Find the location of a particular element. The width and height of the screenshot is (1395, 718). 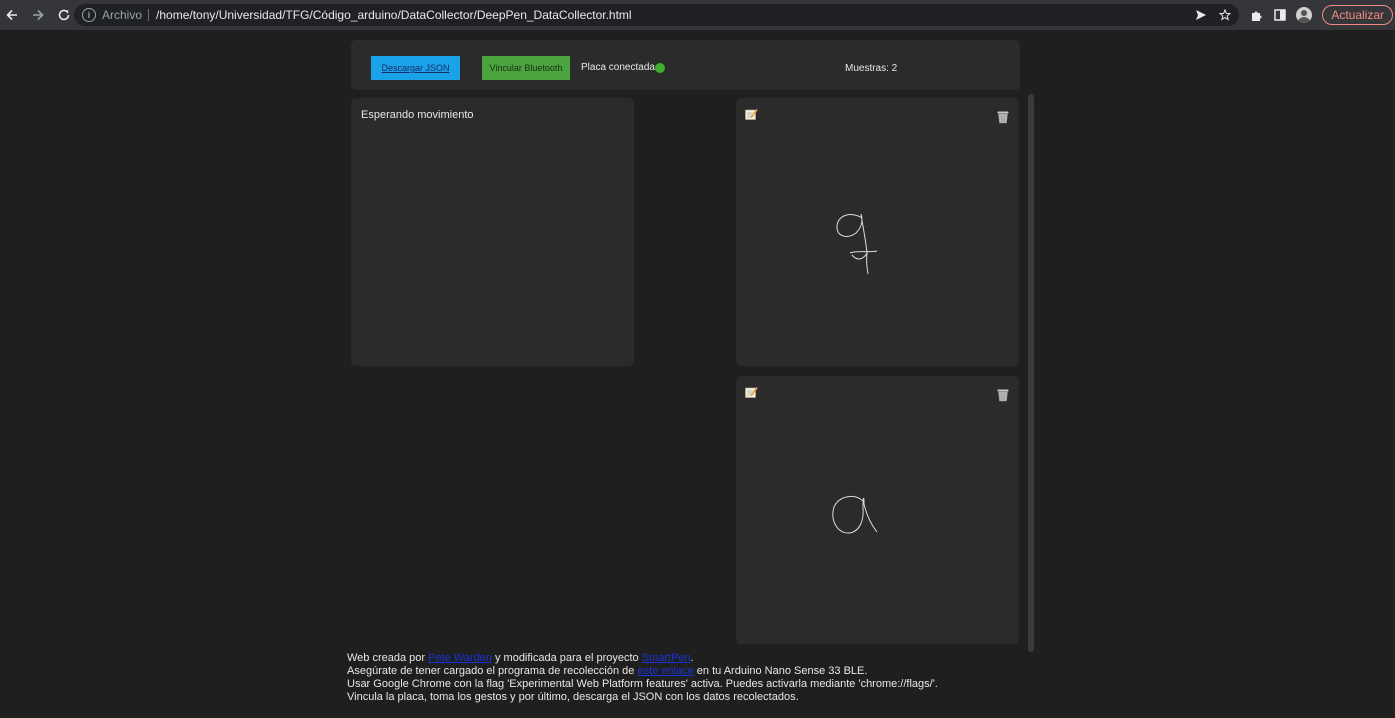

browser-right-tools: Actualizar is located at coordinates (1319, 15).